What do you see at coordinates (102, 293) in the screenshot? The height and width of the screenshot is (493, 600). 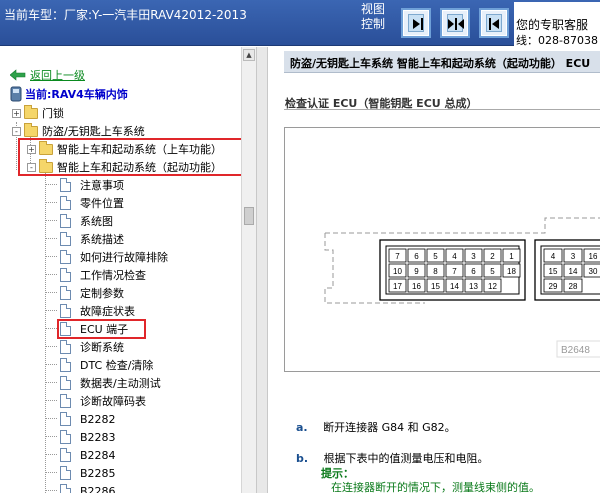 I see `tree-item-label: 定制参数` at bounding box center [102, 293].